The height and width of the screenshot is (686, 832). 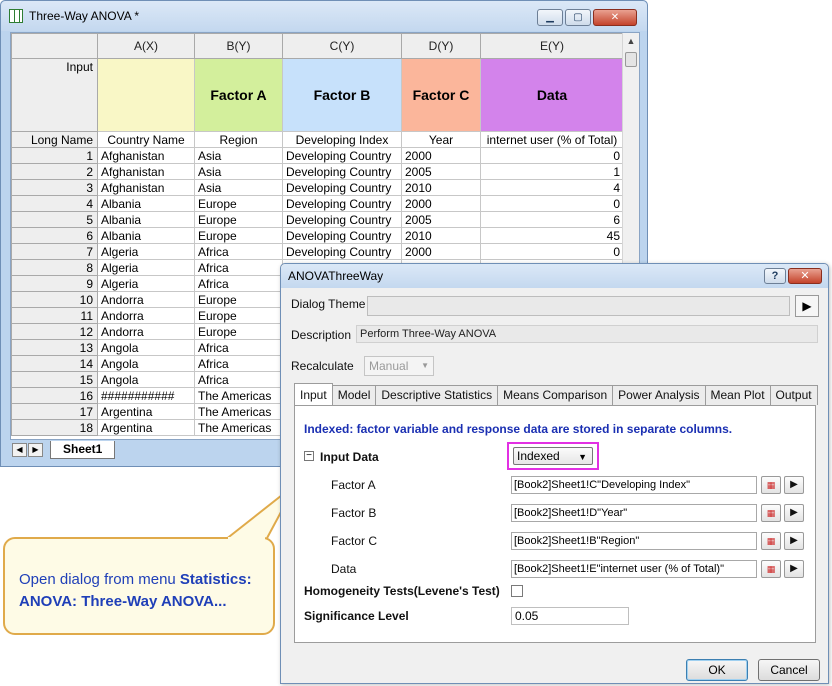 What do you see at coordinates (789, 670) in the screenshot?
I see `cancel-button: Cancel` at bounding box center [789, 670].